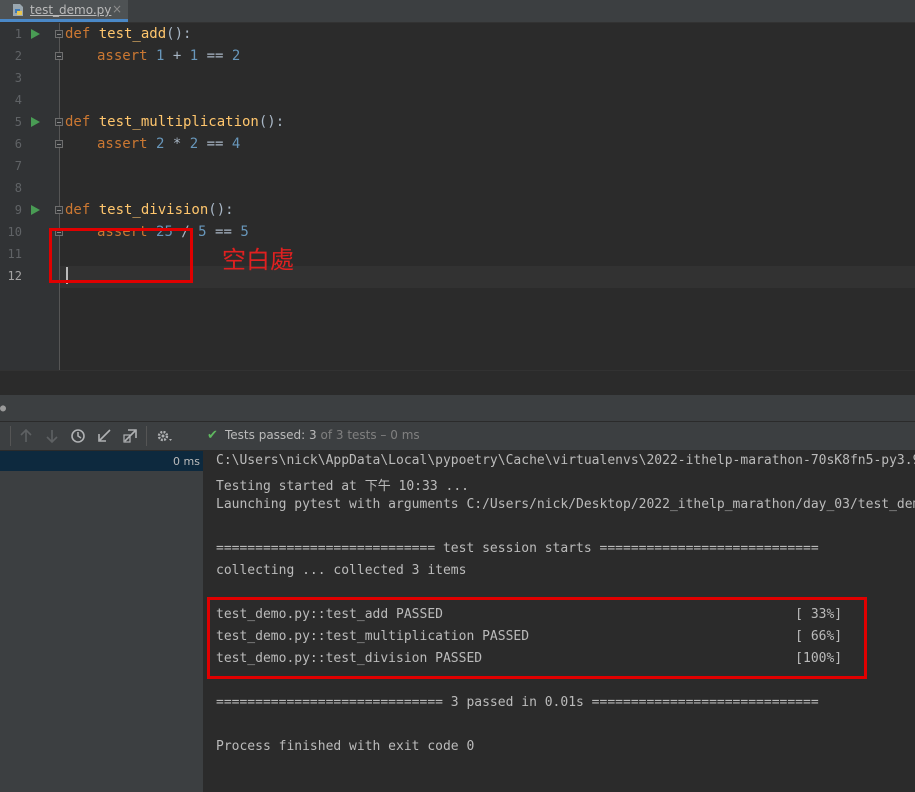  I want to click on code-line: assert 1 + 1 == 2, so click(169, 56).